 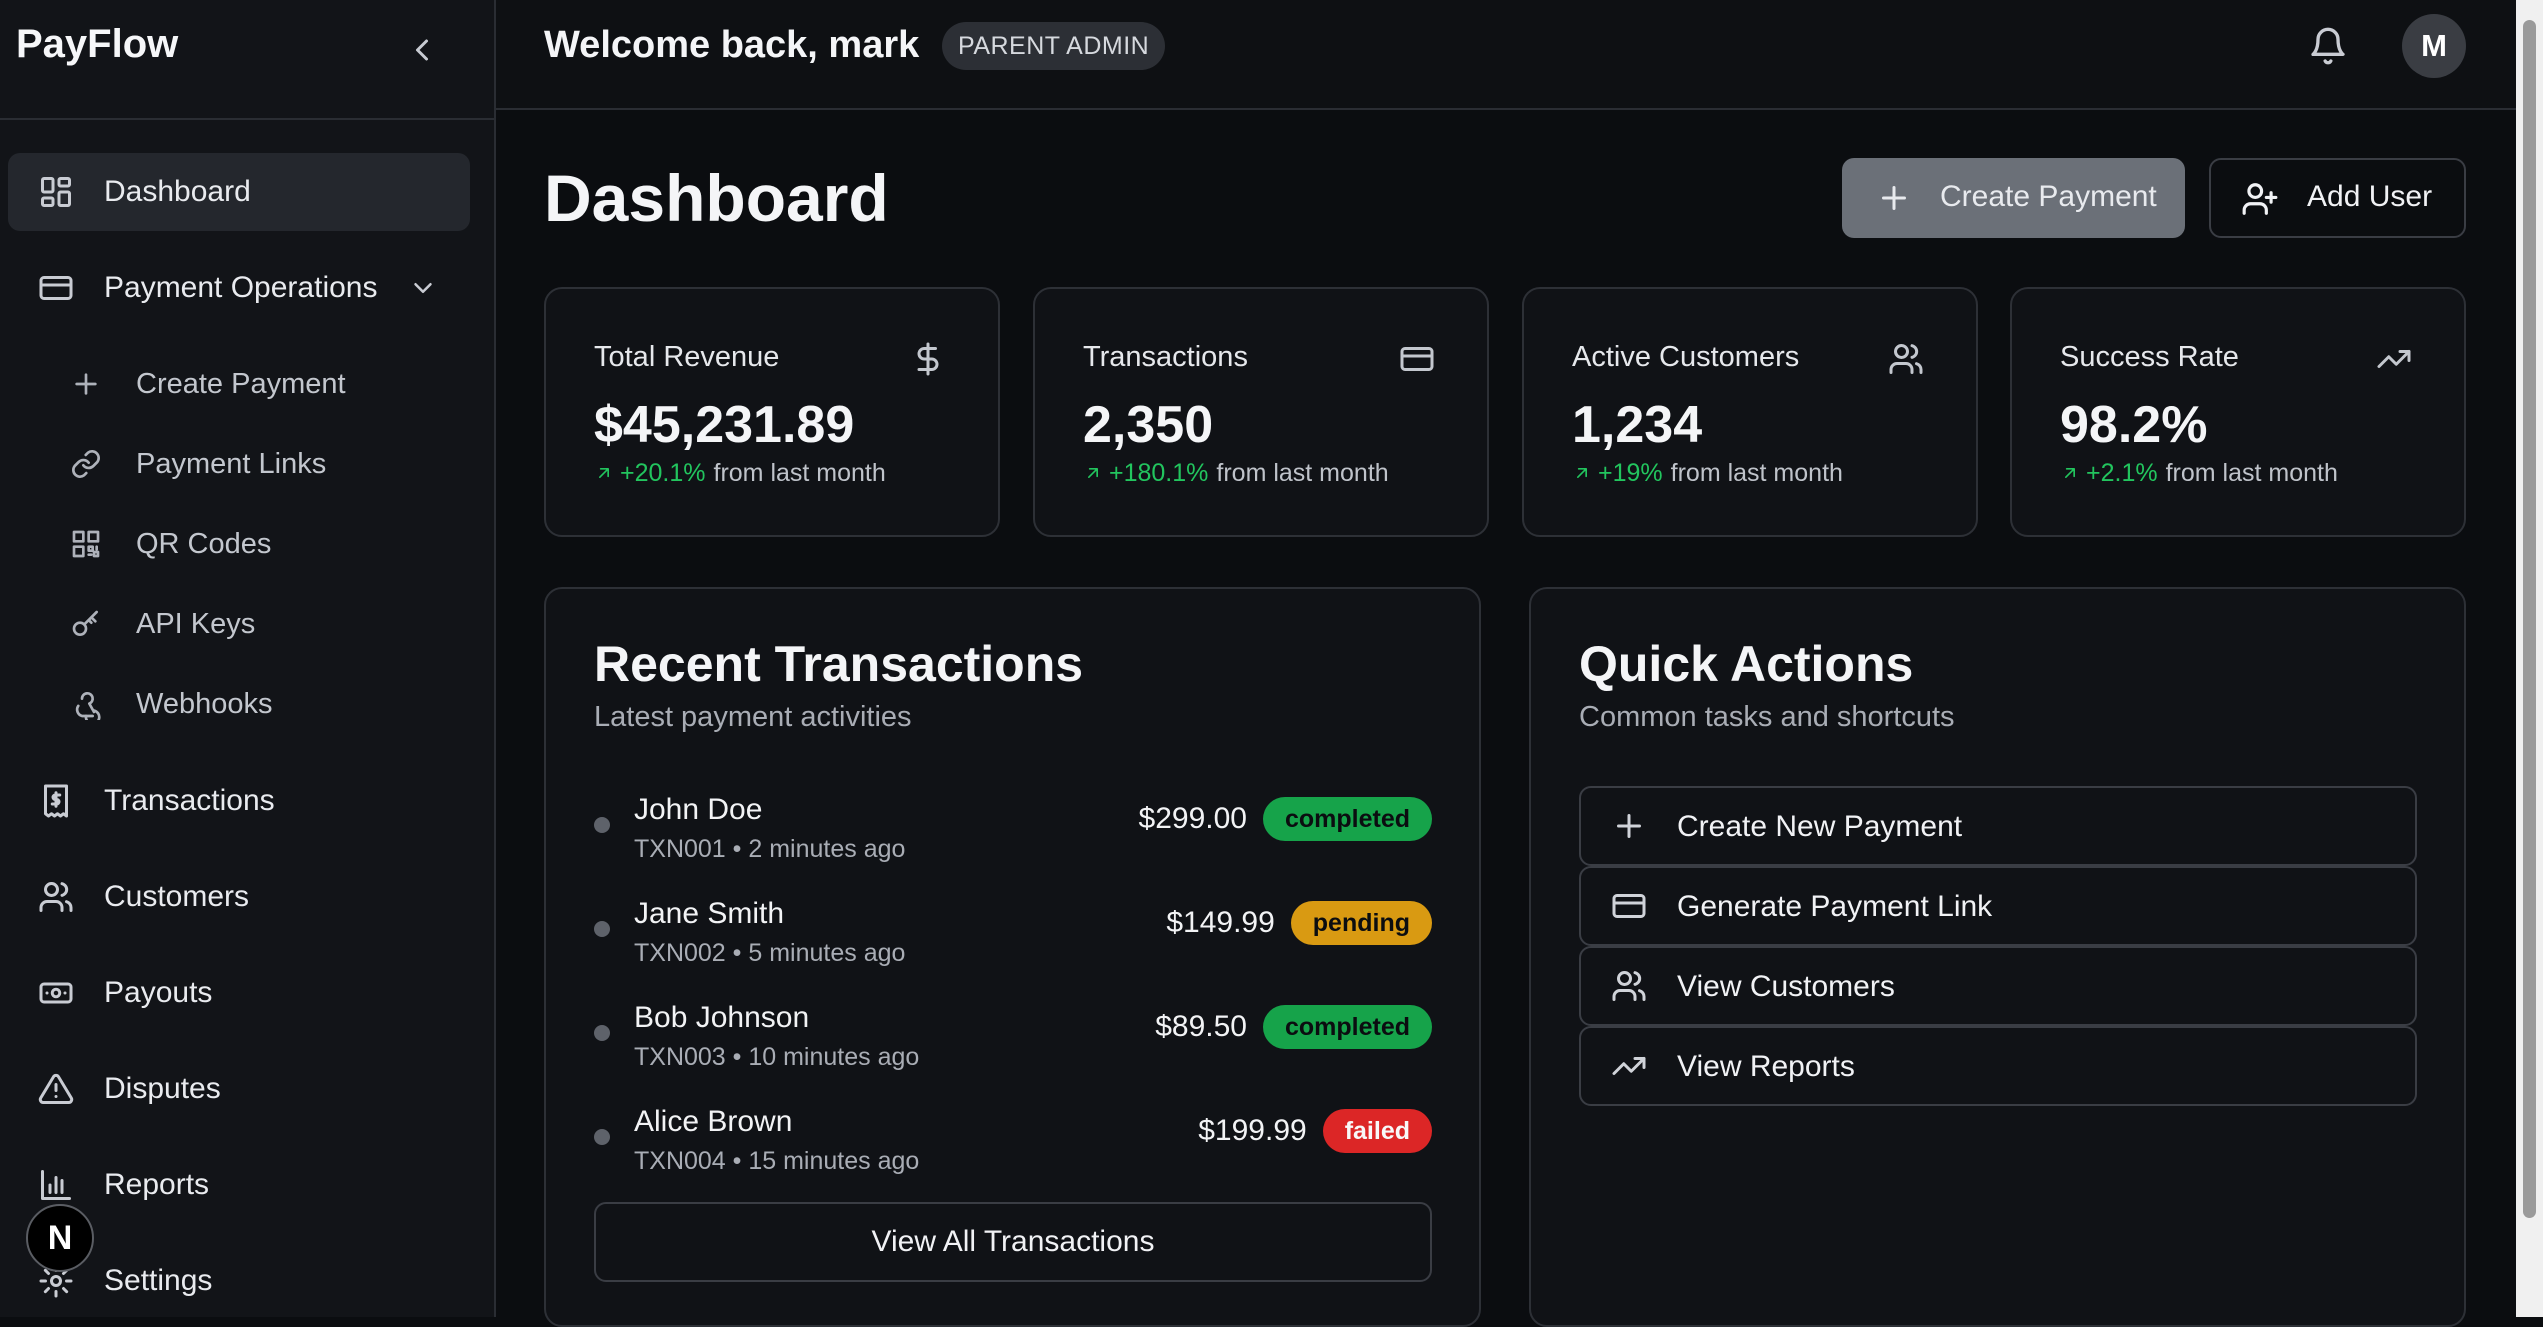 What do you see at coordinates (753, 717) in the screenshot?
I see `panel-subtitle: Latest payment activities` at bounding box center [753, 717].